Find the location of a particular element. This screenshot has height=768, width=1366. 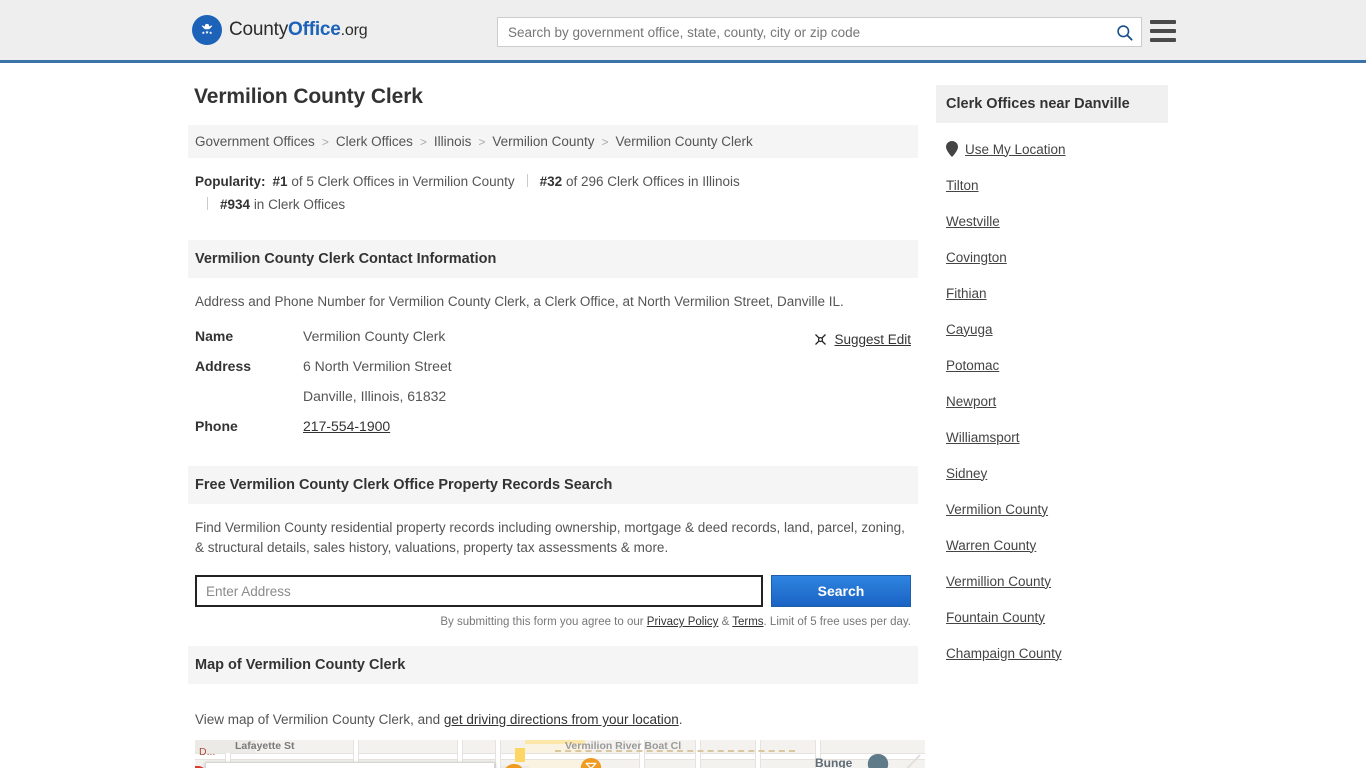

table-row-phone: Phone 217-554-1900 is located at coordinates (323, 433).